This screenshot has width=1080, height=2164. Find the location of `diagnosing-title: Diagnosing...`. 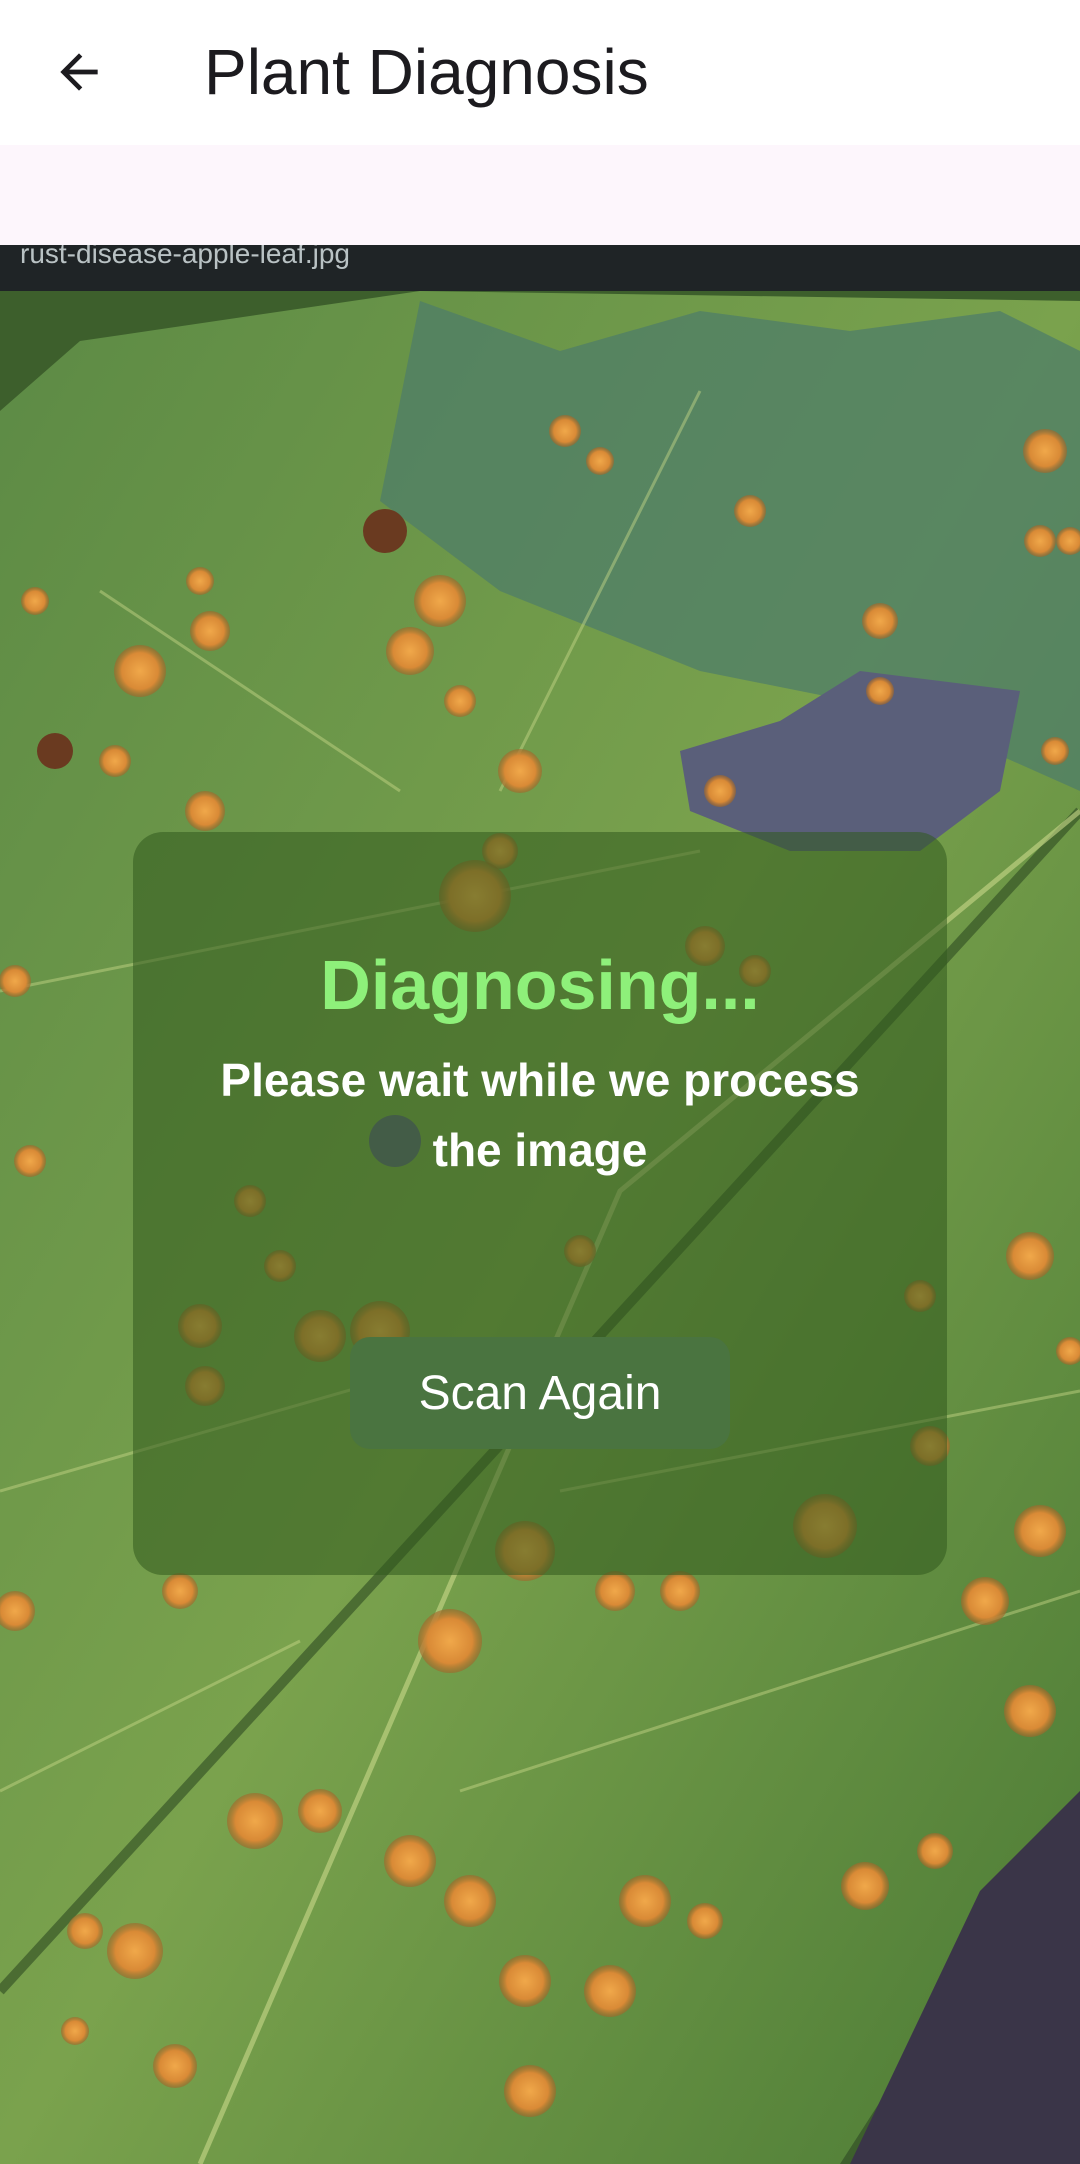

diagnosing-title: Diagnosing... is located at coordinates (540, 985).